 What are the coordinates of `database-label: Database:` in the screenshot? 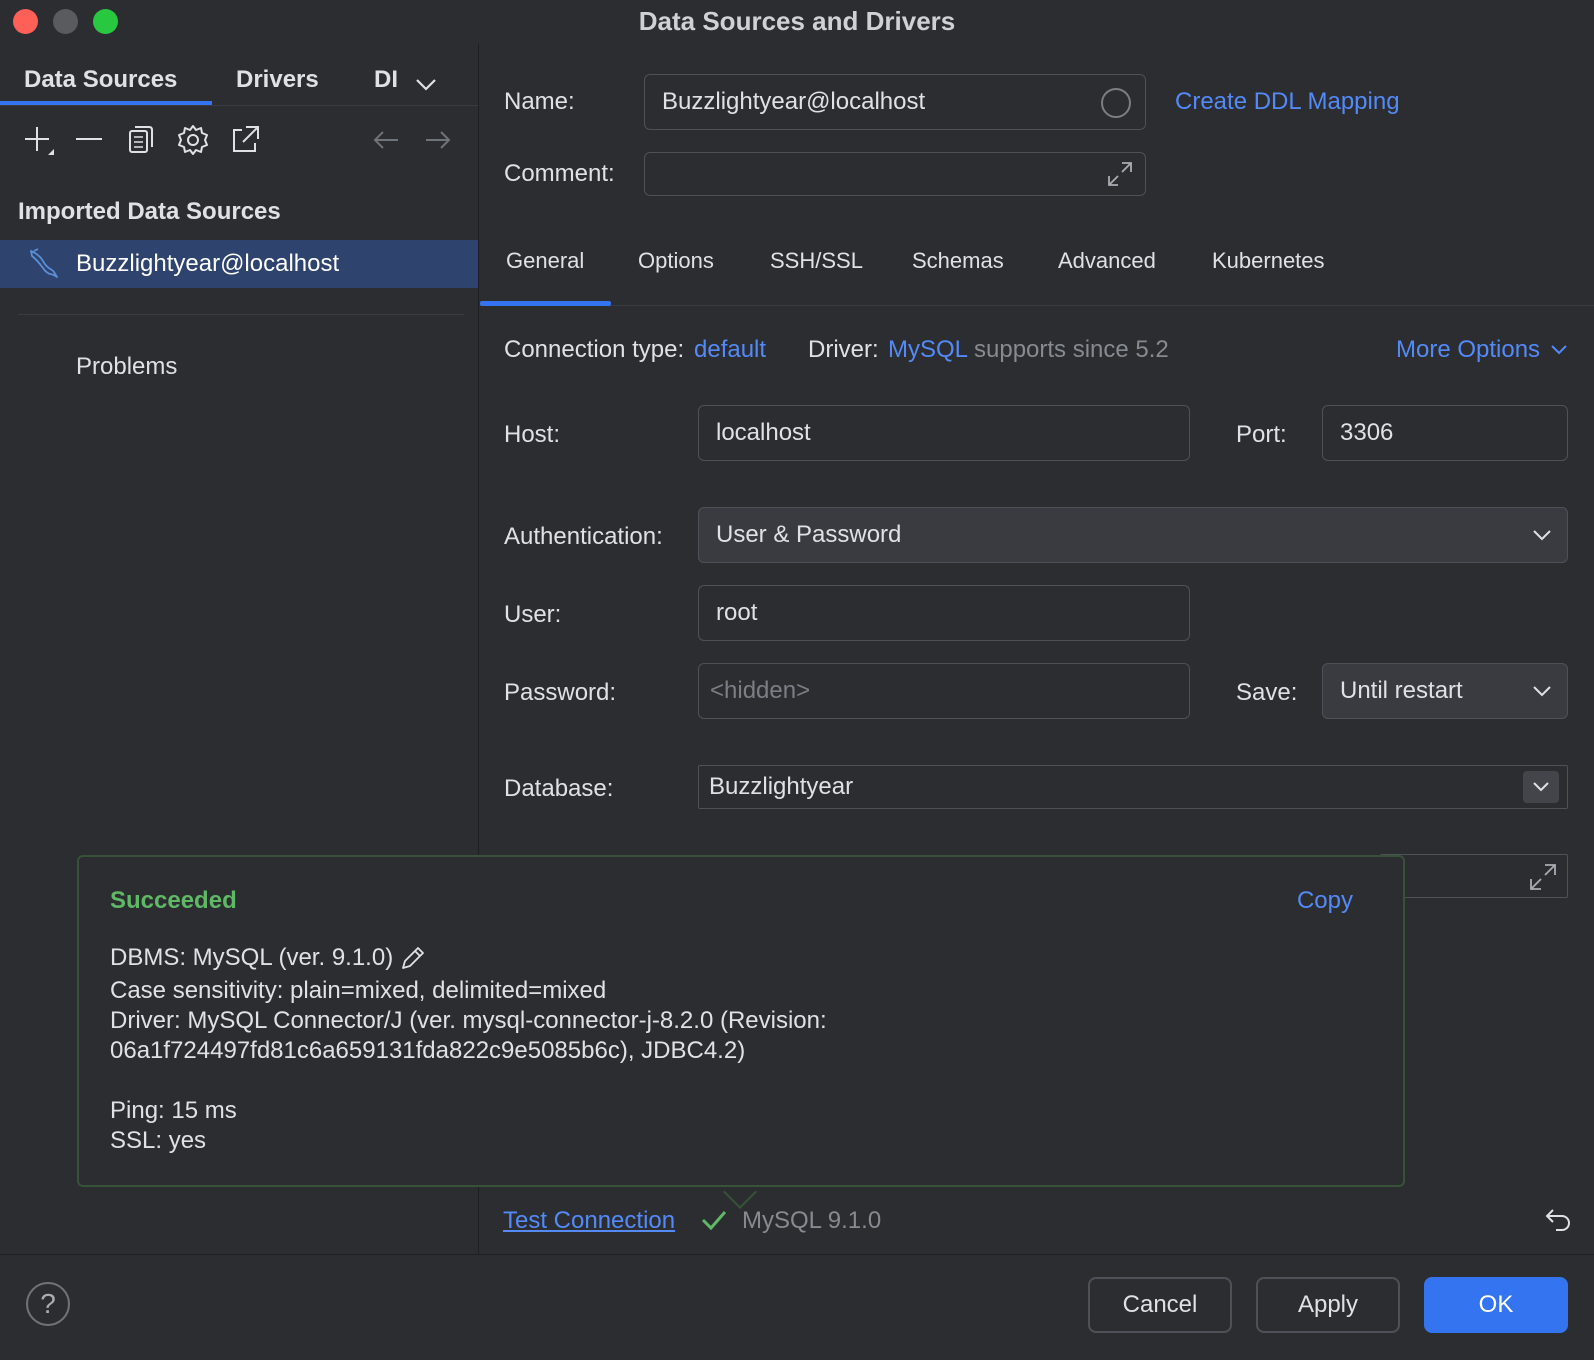 It's located at (559, 788).